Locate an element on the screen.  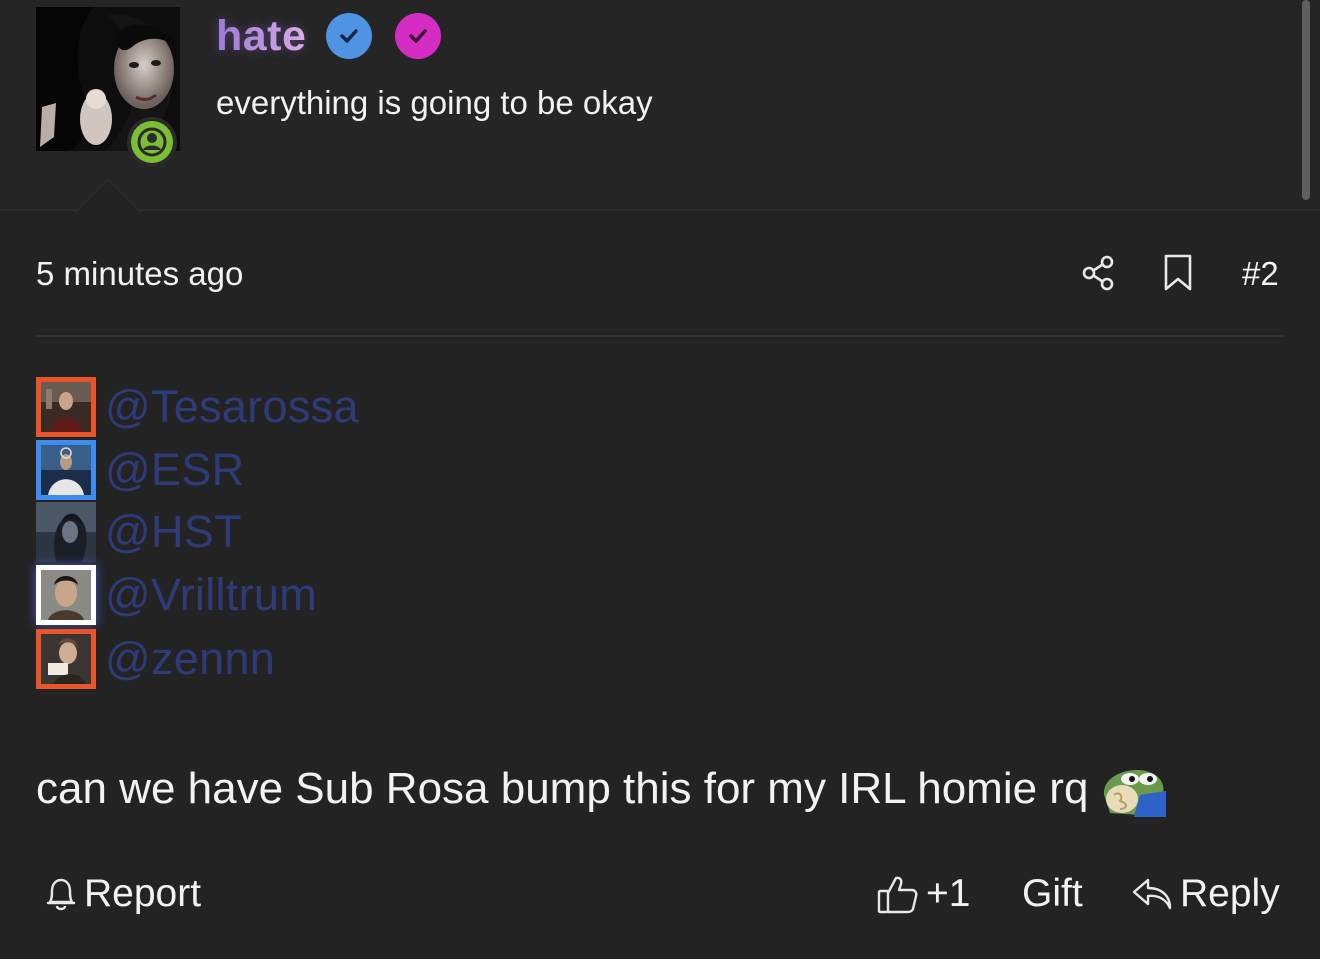
like-button: +1 is located at coordinates (923, 894).